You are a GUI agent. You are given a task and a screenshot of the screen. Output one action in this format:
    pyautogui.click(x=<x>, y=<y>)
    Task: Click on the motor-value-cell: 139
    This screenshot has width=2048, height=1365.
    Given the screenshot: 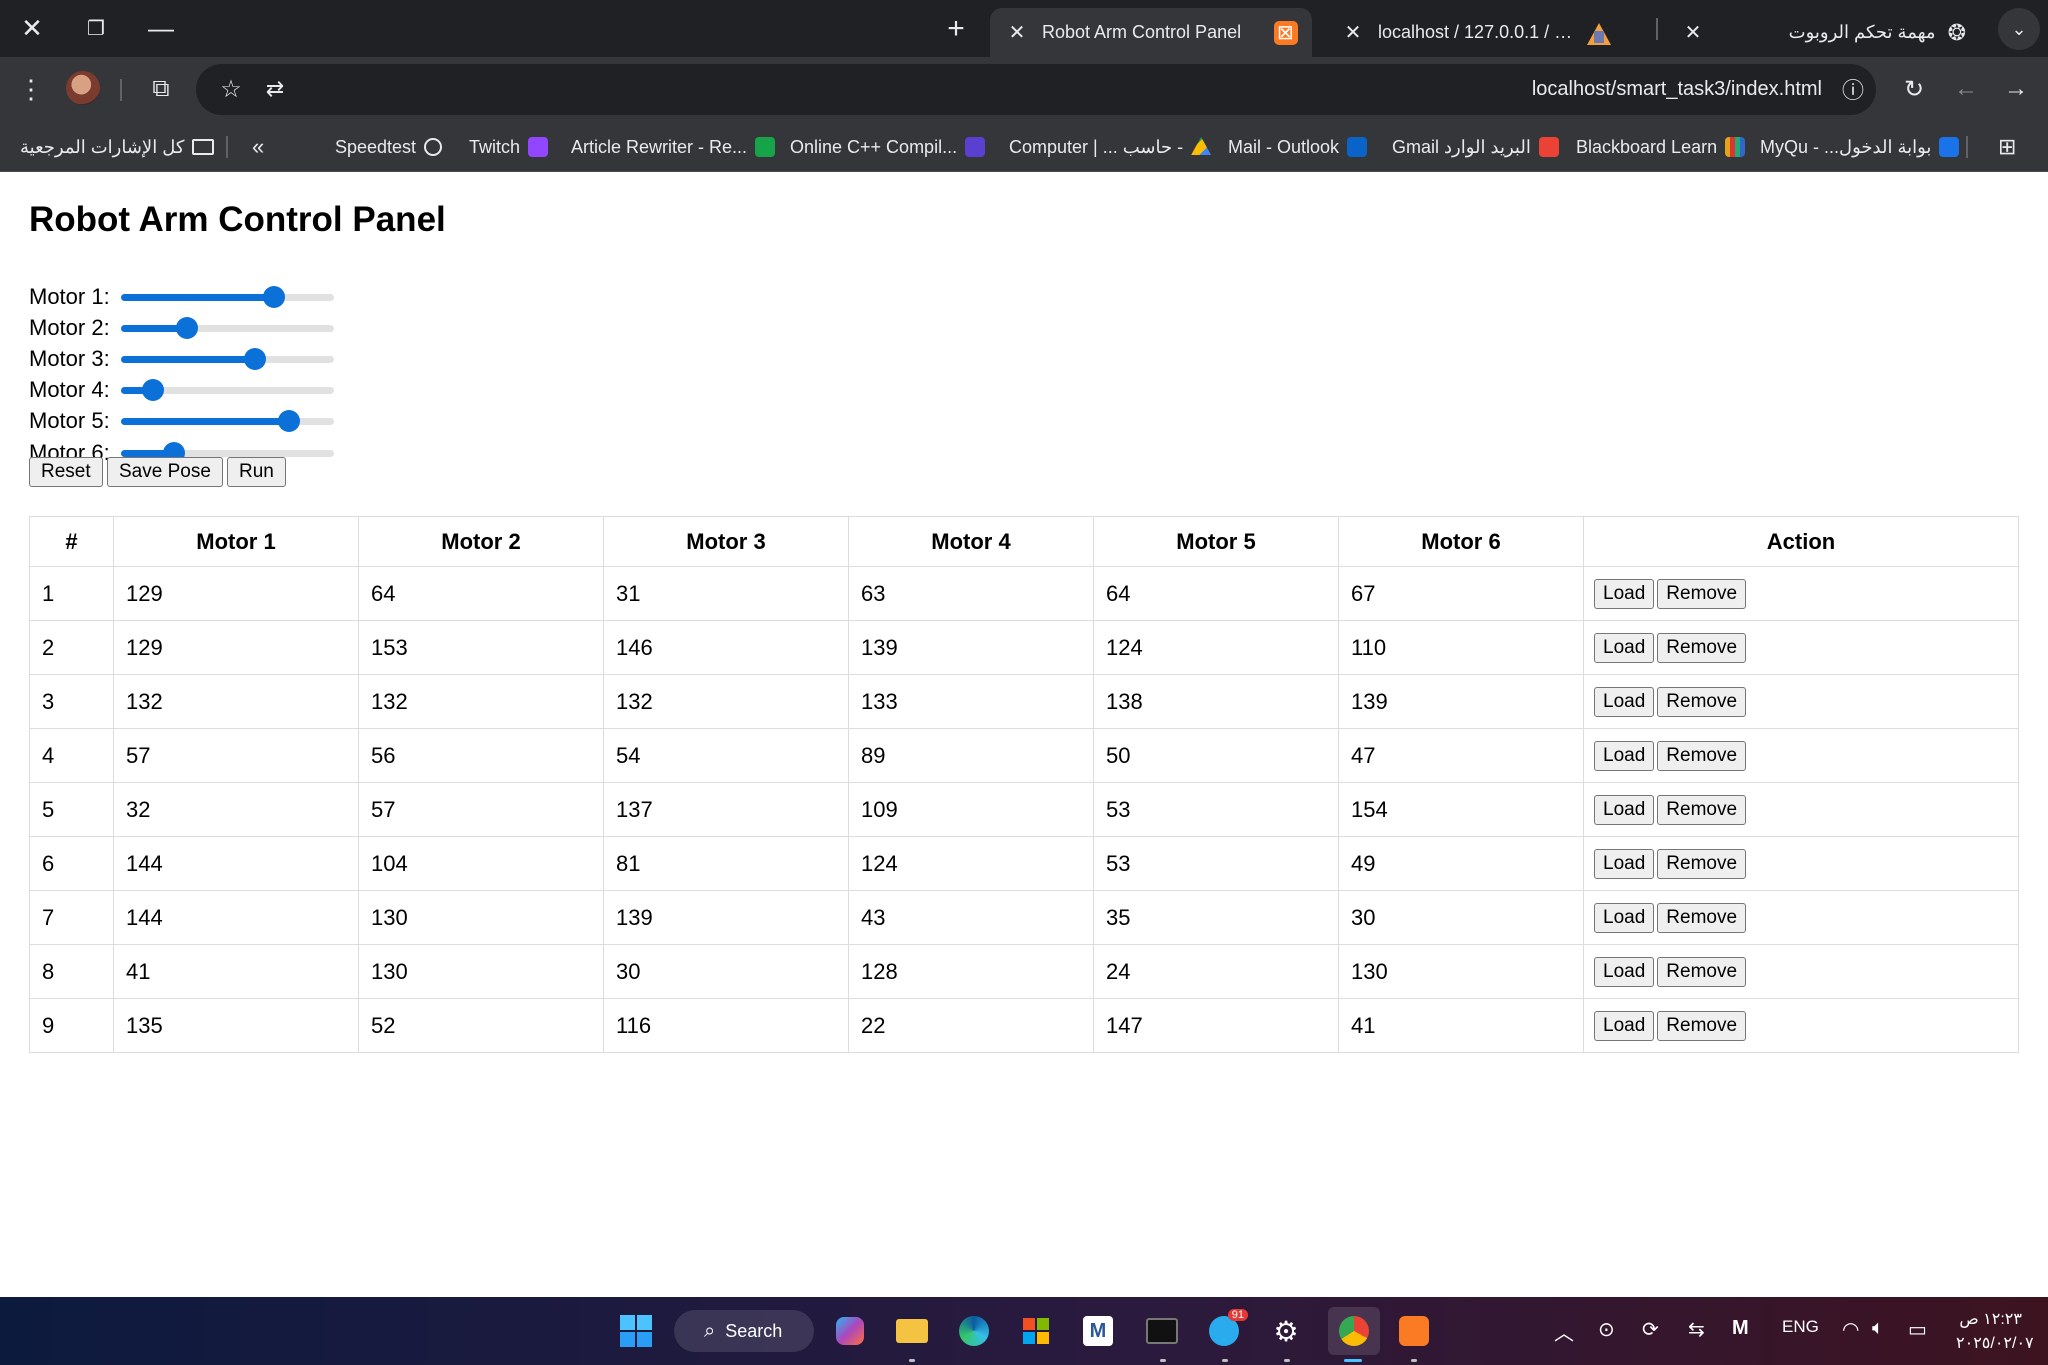 What is the action you would take?
    pyautogui.click(x=726, y=917)
    